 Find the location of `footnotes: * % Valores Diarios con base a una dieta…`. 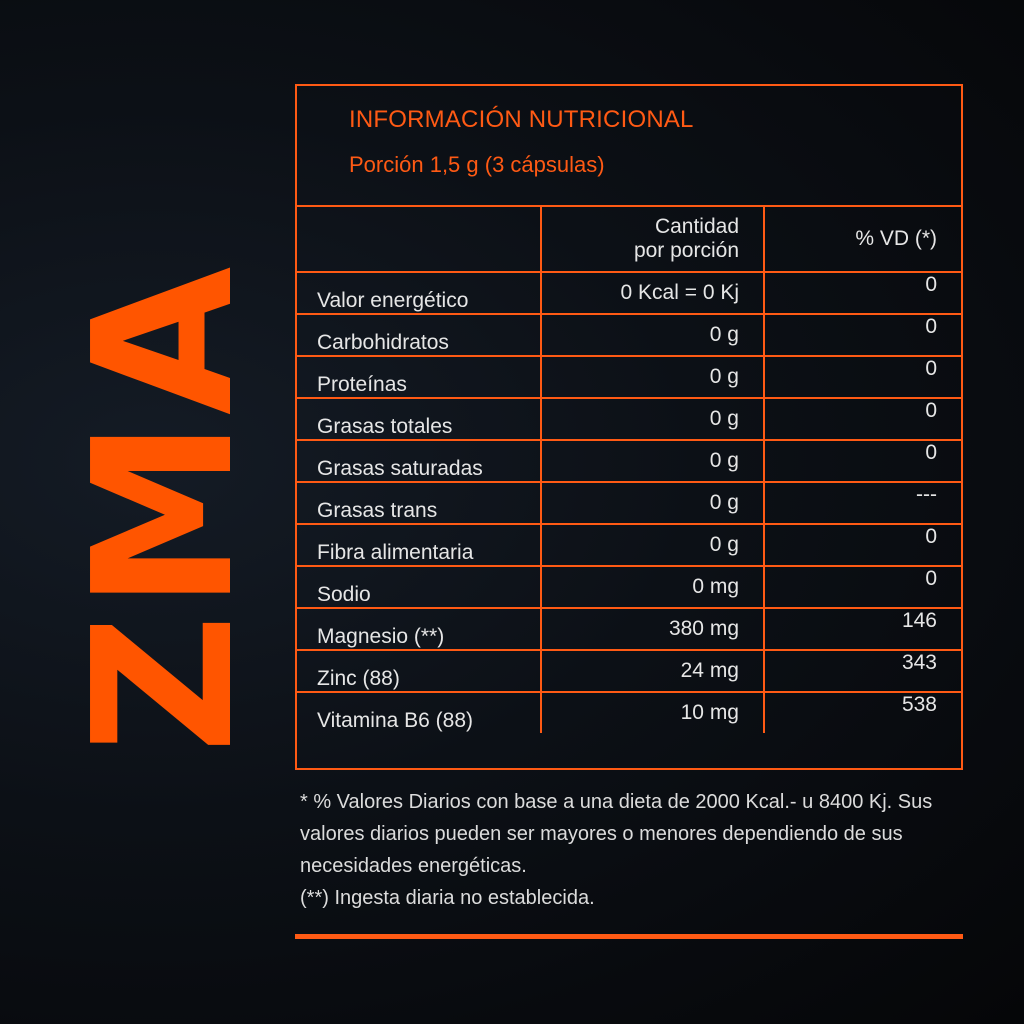

footnotes: * % Valores Diarios con base a una dieta… is located at coordinates (630, 850).